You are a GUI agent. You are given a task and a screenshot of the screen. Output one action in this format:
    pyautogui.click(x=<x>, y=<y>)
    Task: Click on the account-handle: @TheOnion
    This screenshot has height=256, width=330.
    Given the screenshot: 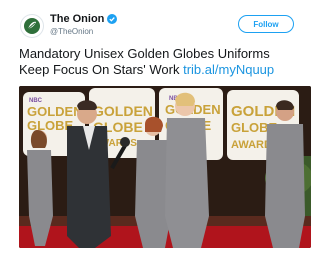 What is the action you would take?
    pyautogui.click(x=71, y=31)
    